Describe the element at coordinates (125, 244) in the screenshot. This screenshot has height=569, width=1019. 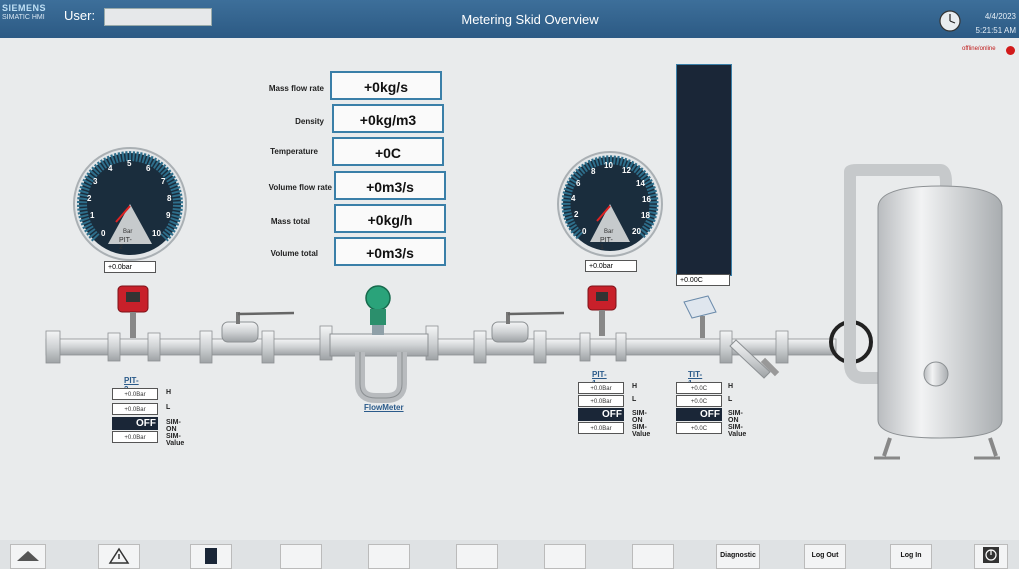
I see `pit2-gauge-name: PIT-2` at that location.